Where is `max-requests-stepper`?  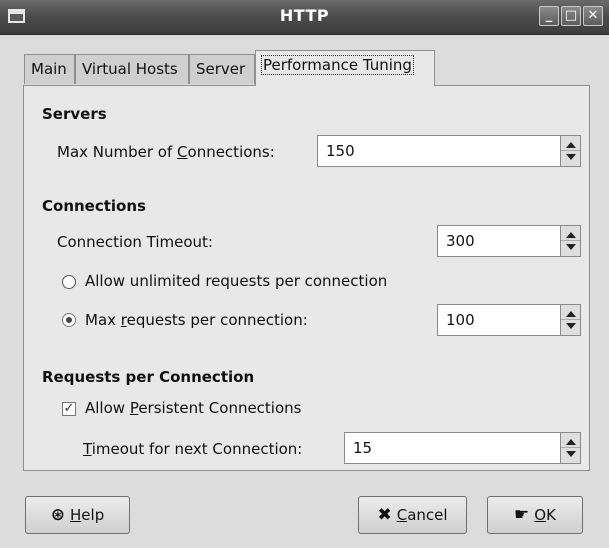
max-requests-stepper is located at coordinates (570, 320).